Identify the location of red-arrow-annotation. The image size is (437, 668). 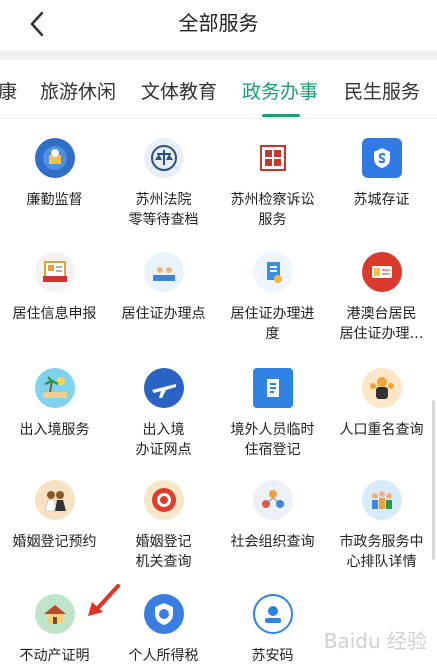
(104, 600).